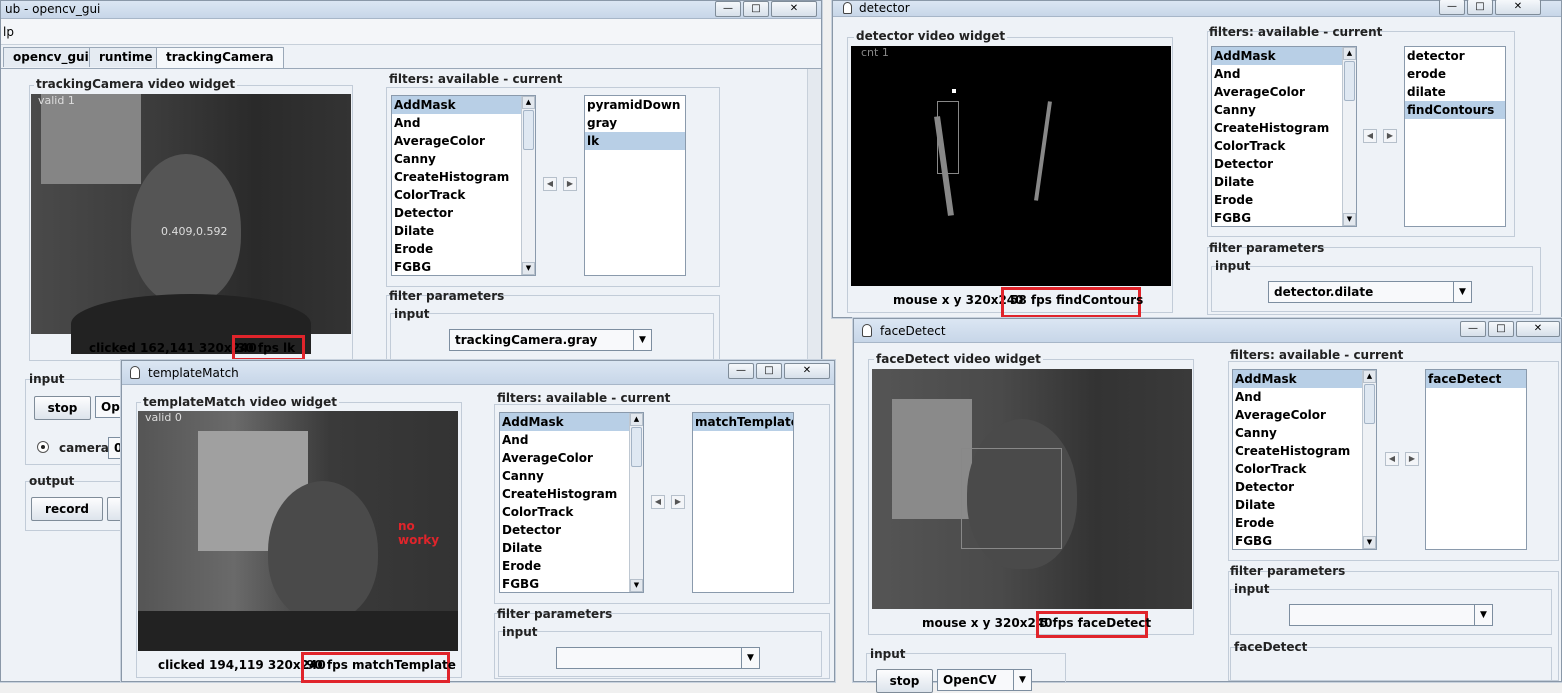  Describe the element at coordinates (635, 185) in the screenshot. I see `tracking-current-list: pyramidDown gray lk` at that location.